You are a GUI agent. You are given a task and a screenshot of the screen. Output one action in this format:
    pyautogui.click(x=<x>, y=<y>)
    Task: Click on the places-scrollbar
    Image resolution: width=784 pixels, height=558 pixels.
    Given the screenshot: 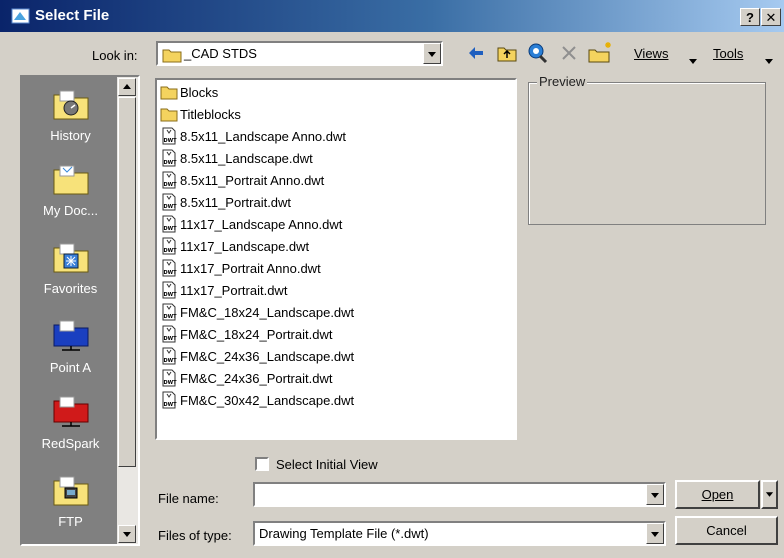 What is the action you would take?
    pyautogui.click(x=127, y=310)
    